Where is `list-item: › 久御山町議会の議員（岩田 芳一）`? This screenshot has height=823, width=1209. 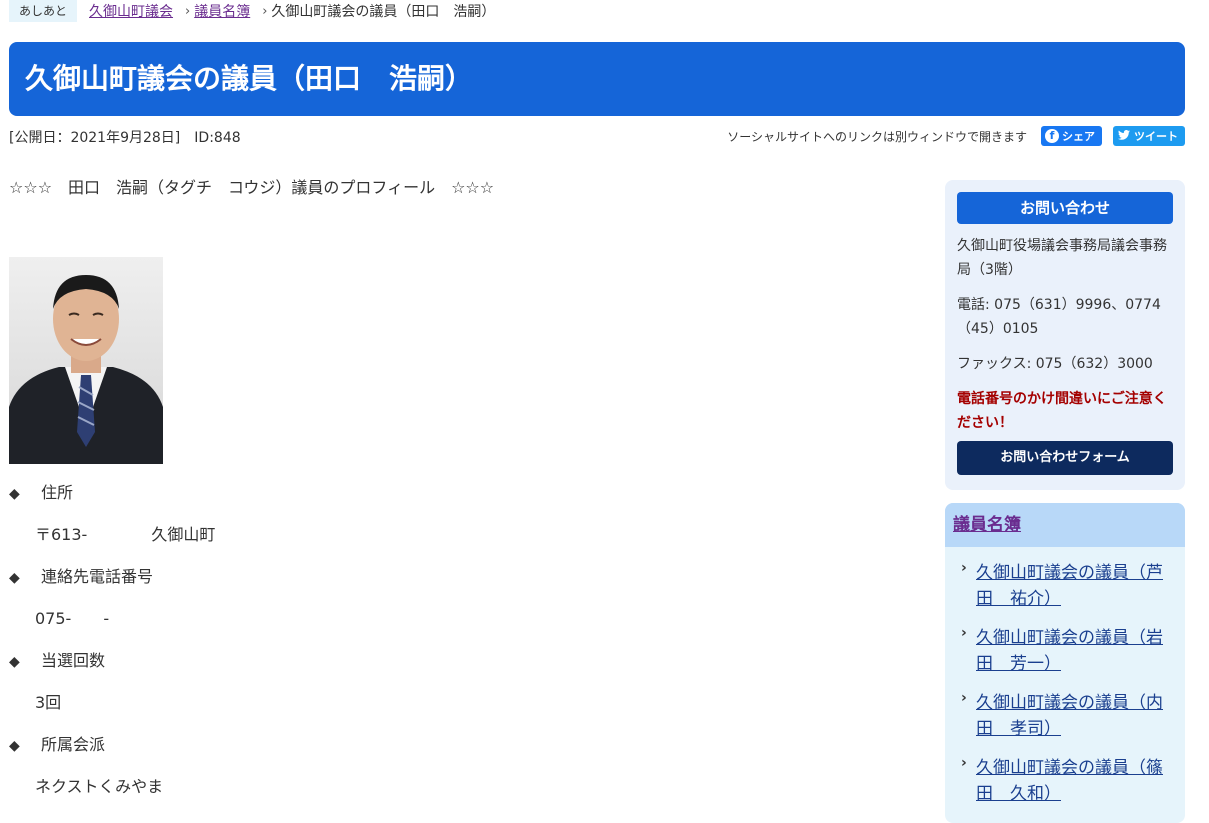
list-item: › 久御山町議会の議員（岩田 芳一） is located at coordinates (1065, 655).